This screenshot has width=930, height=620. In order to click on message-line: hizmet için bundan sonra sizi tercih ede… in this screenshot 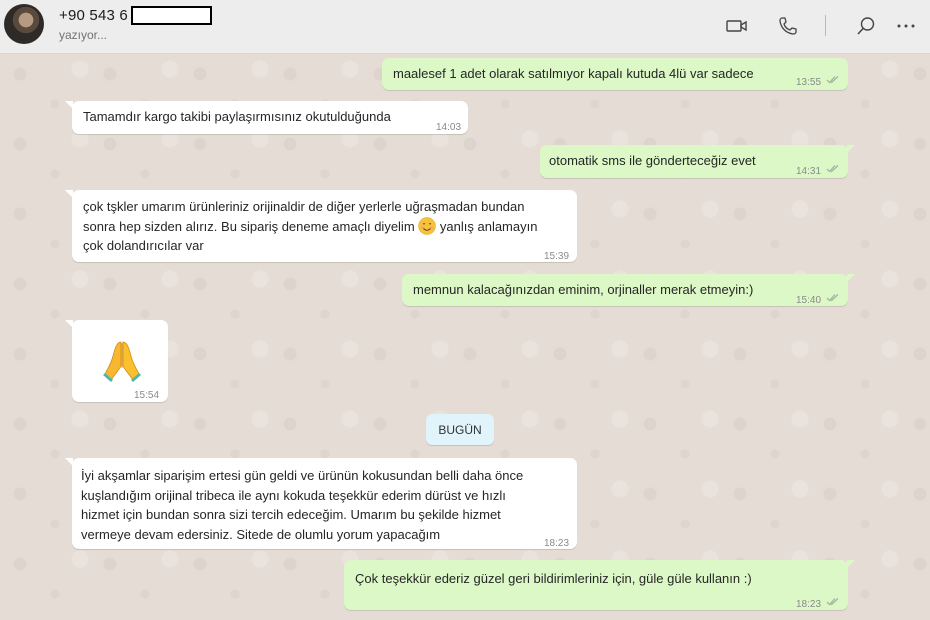, I will do `click(291, 514)`.